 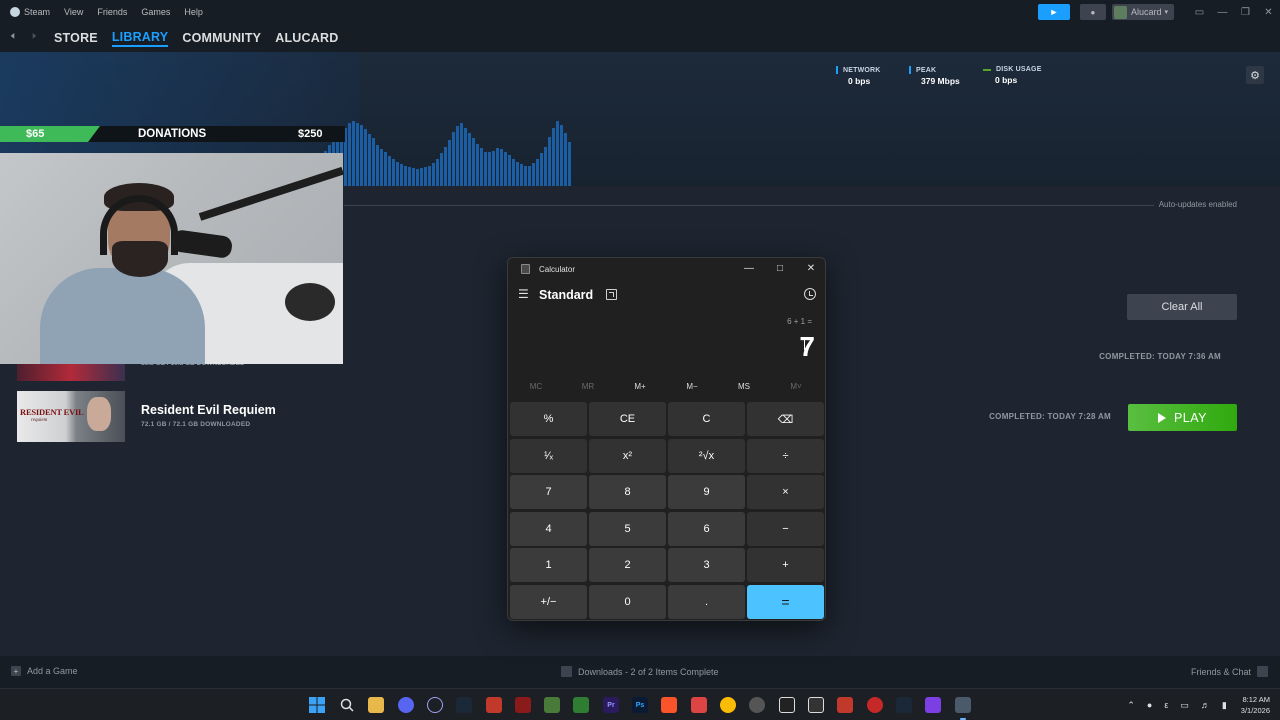 I want to click on language-indicator: ε, so click(x=1166, y=705).